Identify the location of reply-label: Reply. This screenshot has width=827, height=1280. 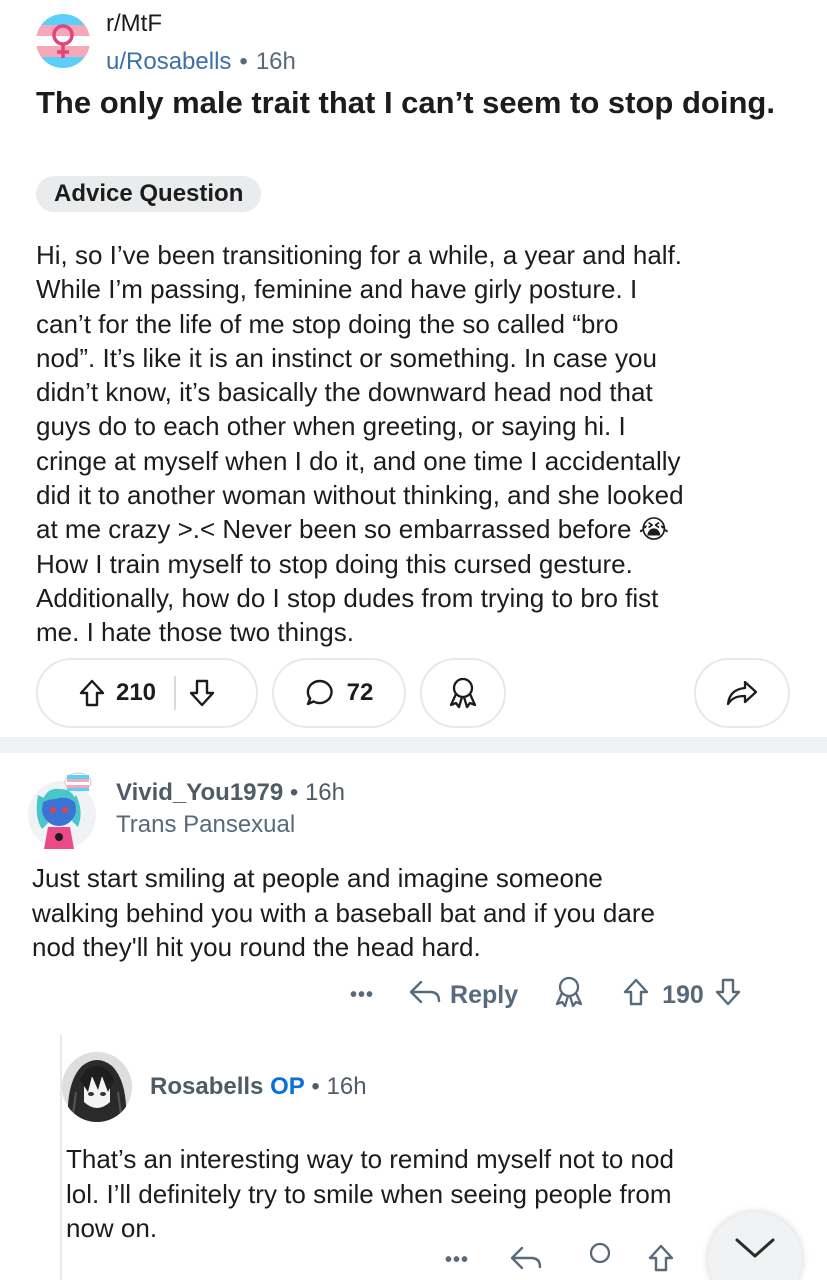
(484, 994).